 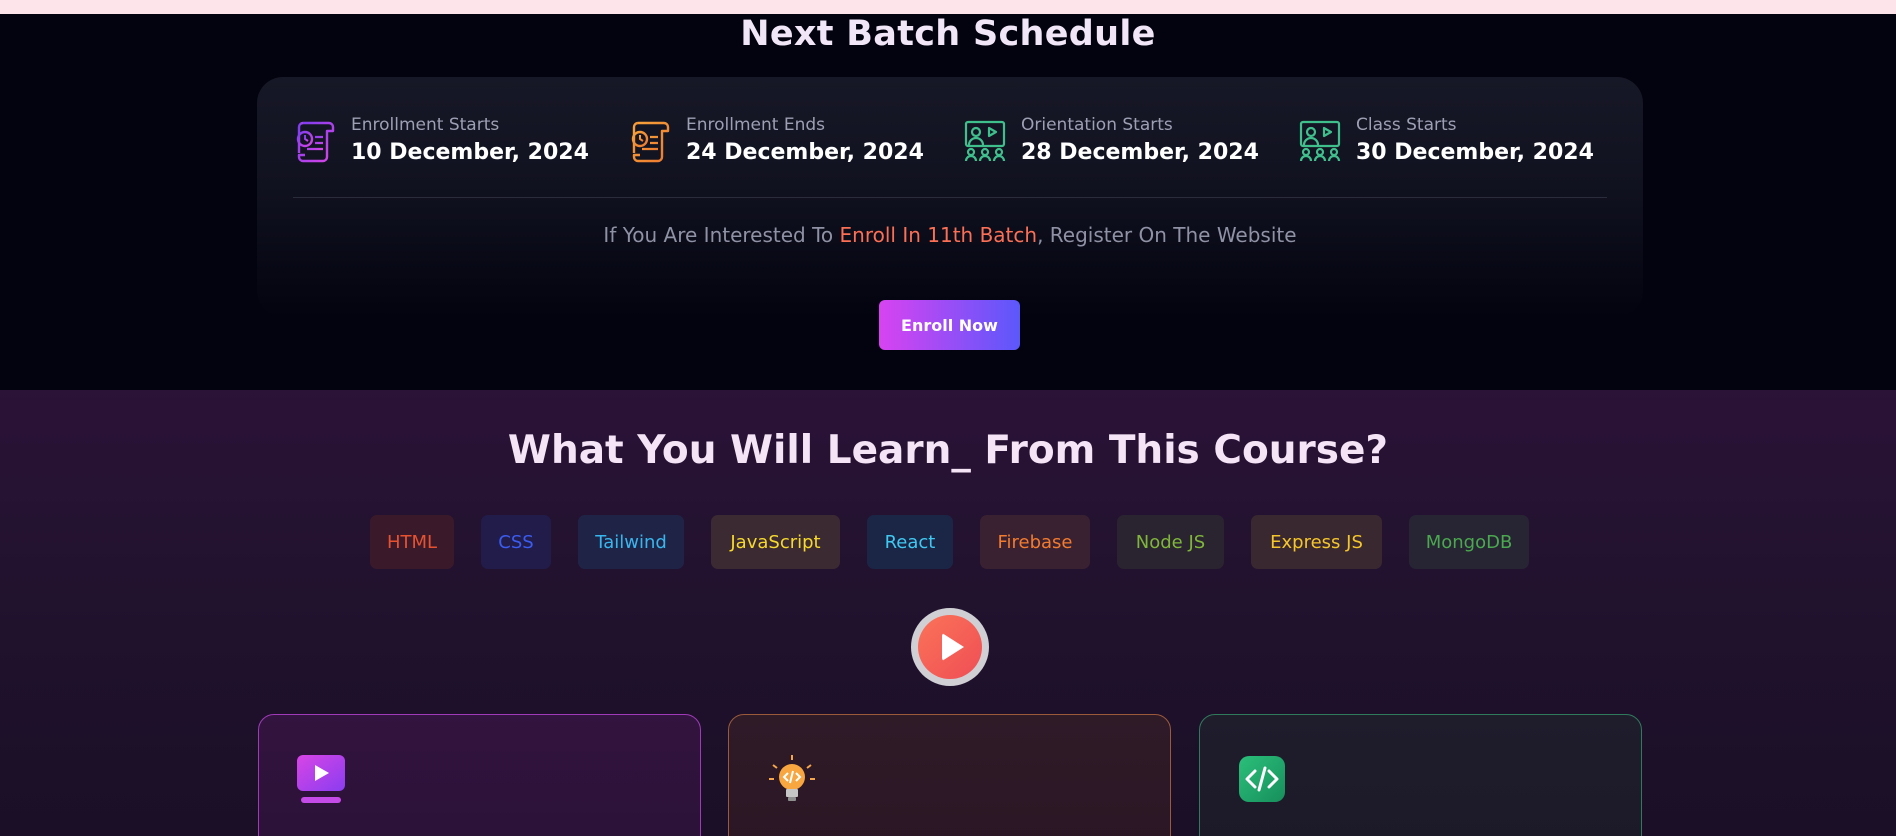 I want to click on schedule-label: Enrollment Ends, so click(x=756, y=125).